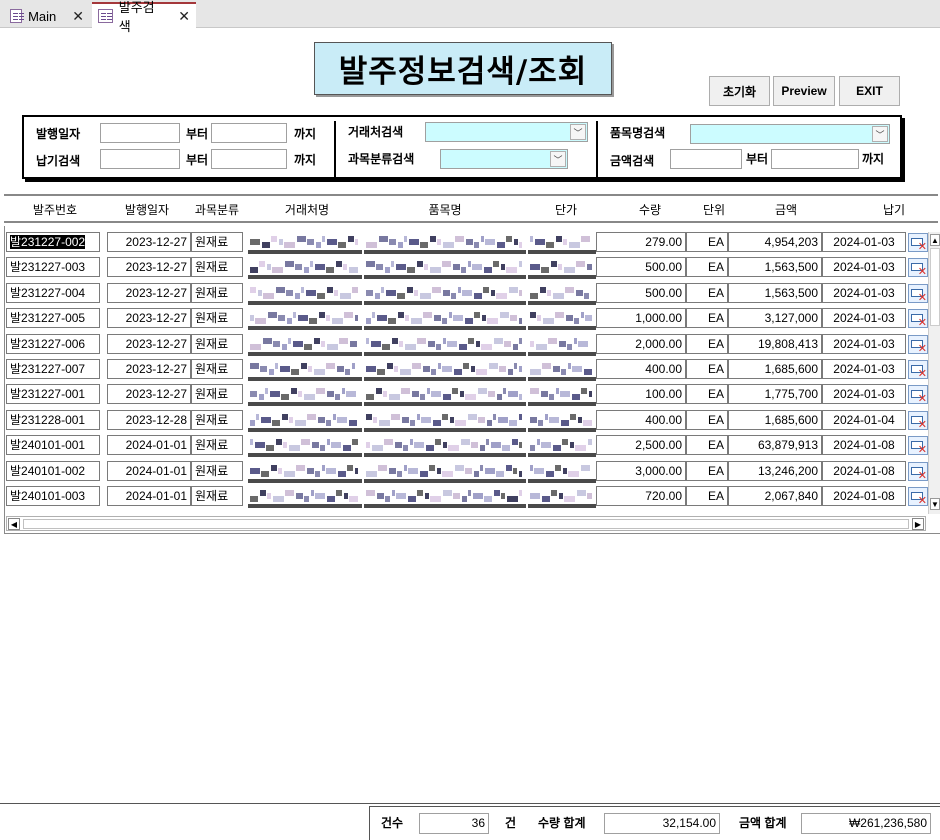  Describe the element at coordinates (641, 445) in the screenshot. I see `qty-cell: 2,500.00` at that location.